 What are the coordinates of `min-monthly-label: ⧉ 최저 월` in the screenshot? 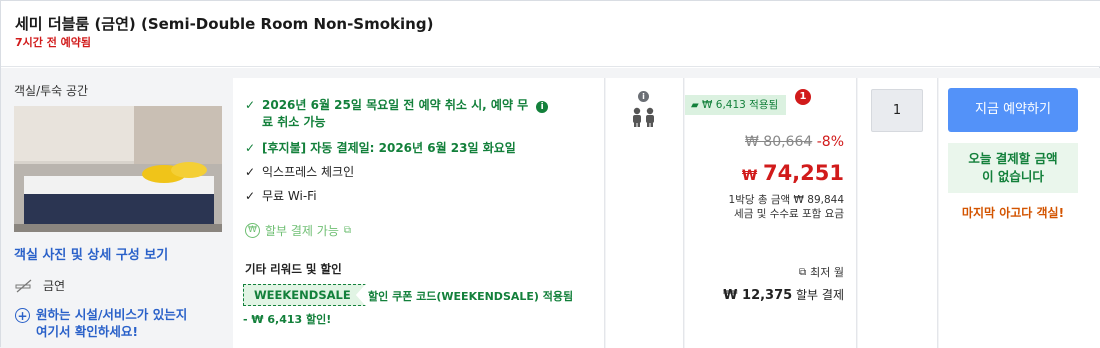 It's located at (821, 272).